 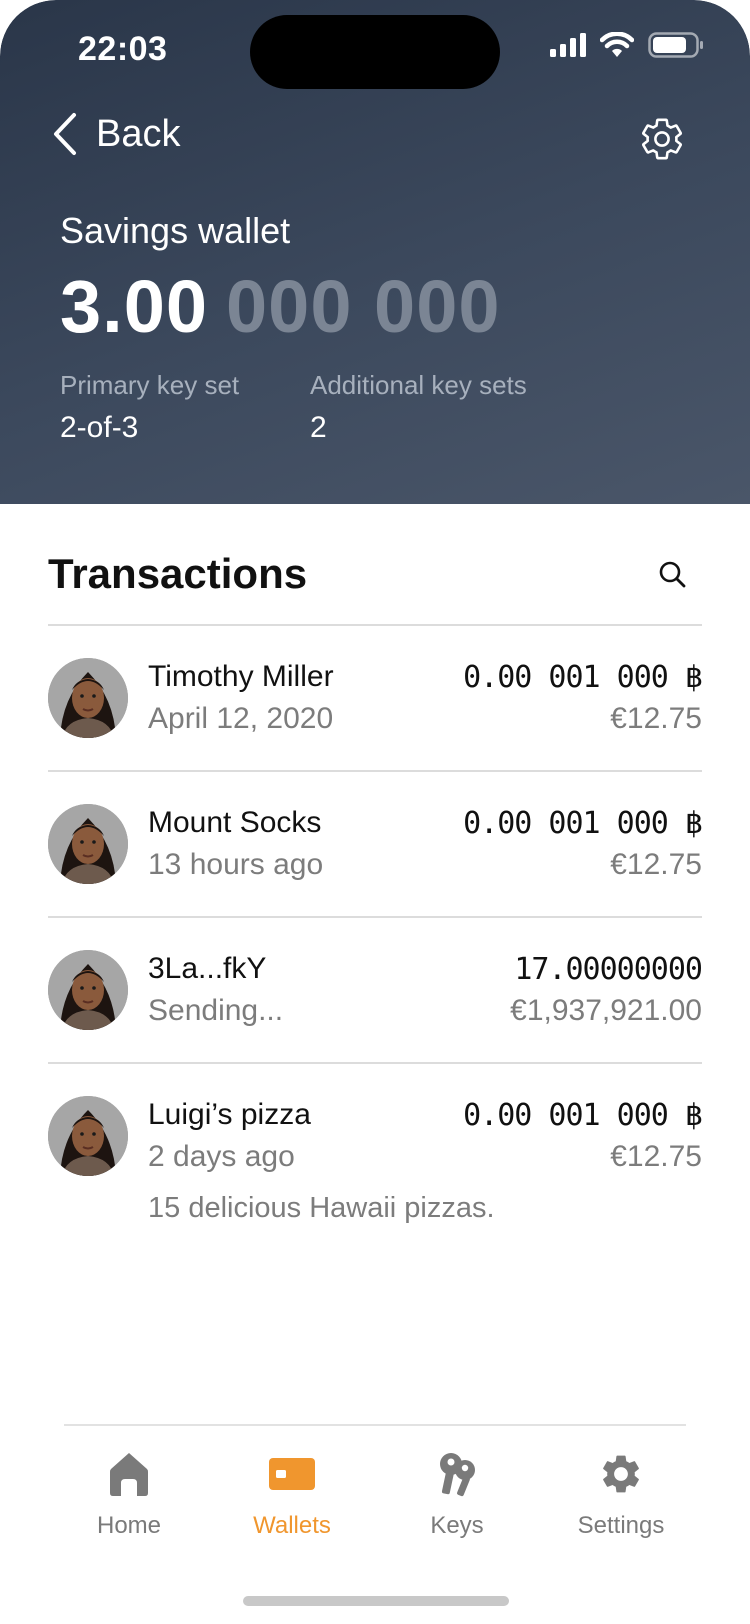 I want to click on transaction-date: 2 days ago, so click(x=221, y=1156).